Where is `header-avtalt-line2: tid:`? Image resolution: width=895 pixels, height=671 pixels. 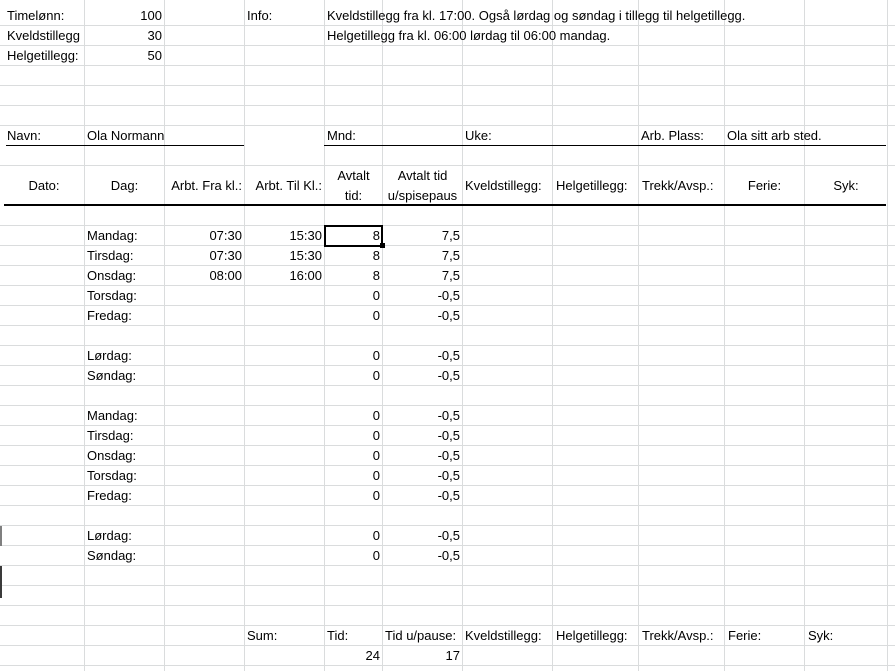 header-avtalt-line2: tid: is located at coordinates (353, 196).